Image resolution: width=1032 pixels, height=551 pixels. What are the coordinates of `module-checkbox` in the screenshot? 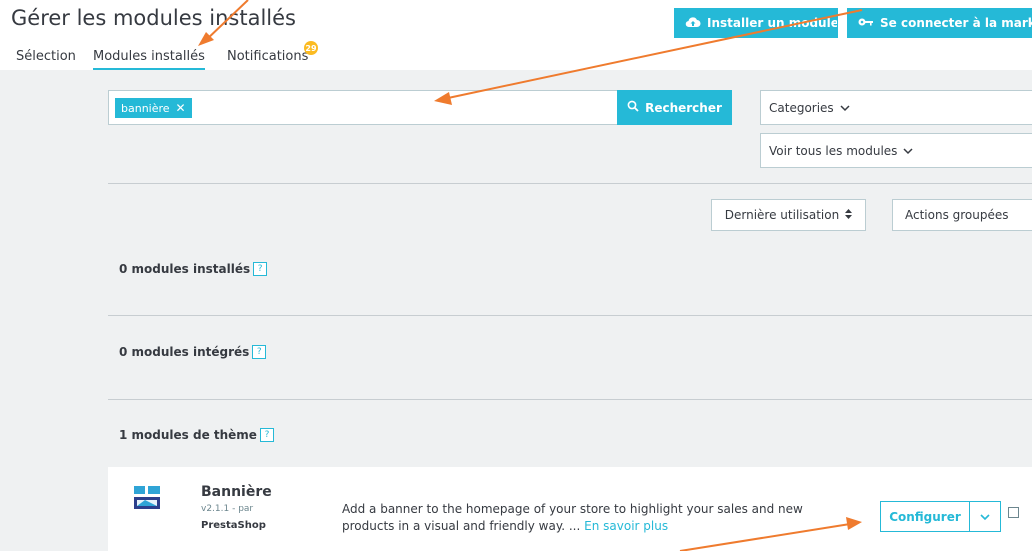 It's located at (1013, 512).